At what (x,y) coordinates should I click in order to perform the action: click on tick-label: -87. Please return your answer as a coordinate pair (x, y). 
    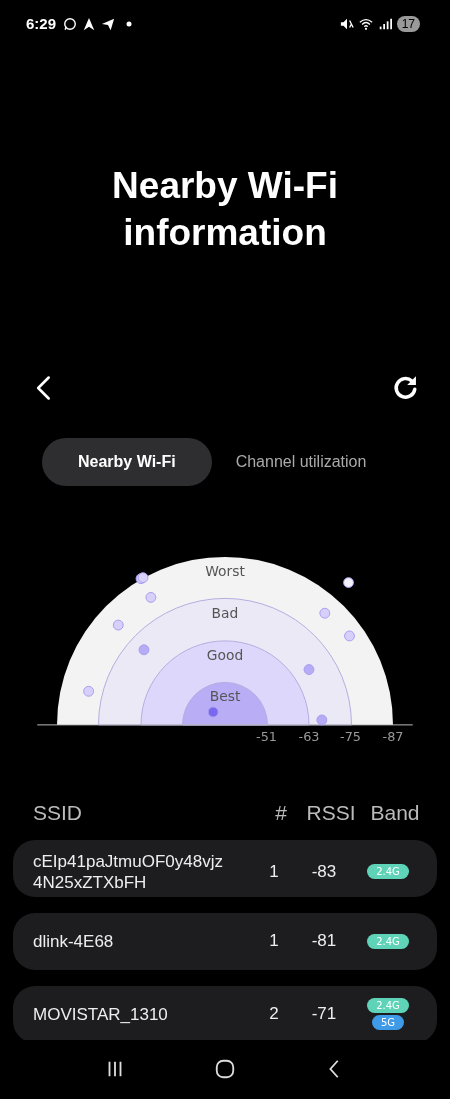
    Looking at the image, I should click on (393, 737).